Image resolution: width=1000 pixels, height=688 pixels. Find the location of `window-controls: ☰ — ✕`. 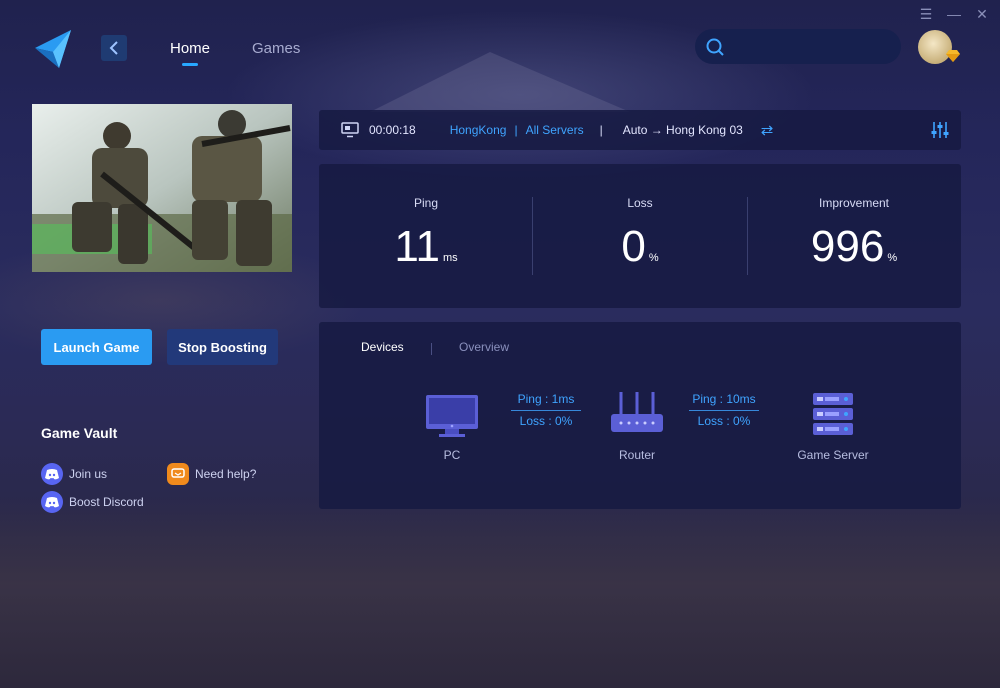

window-controls: ☰ — ✕ is located at coordinates (954, 14).